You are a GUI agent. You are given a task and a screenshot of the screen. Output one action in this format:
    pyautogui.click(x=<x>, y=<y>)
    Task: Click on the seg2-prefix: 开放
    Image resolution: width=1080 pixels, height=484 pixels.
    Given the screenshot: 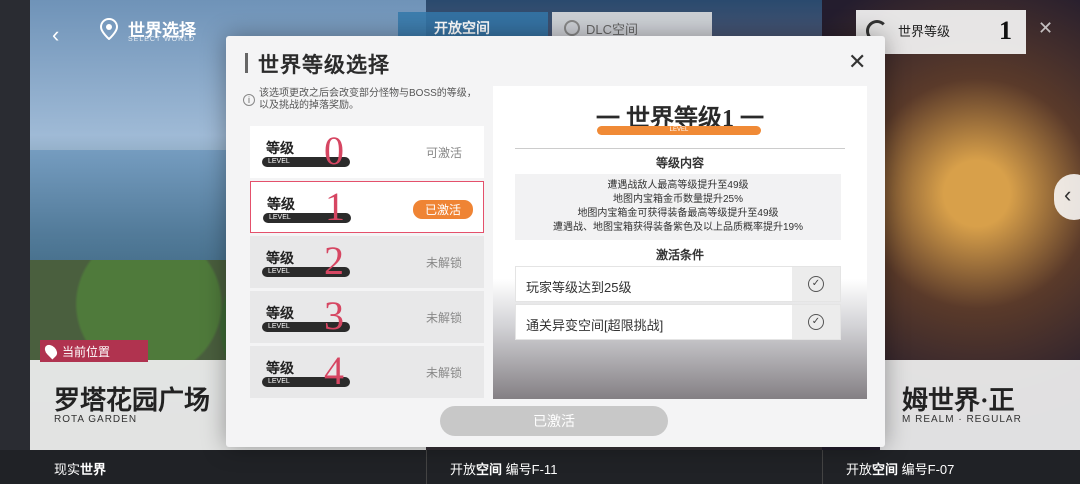 What is the action you would take?
    pyautogui.click(x=463, y=469)
    